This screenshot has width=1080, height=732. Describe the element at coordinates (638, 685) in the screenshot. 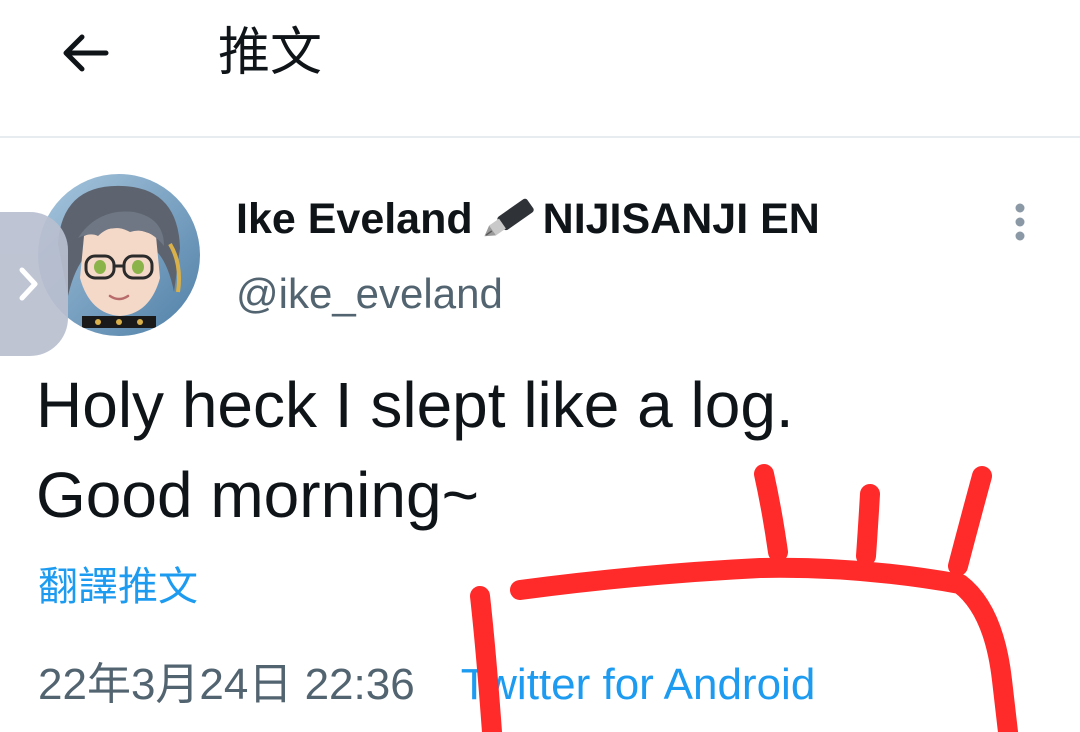

I see `tweet-source-link: Twitter for Android` at that location.